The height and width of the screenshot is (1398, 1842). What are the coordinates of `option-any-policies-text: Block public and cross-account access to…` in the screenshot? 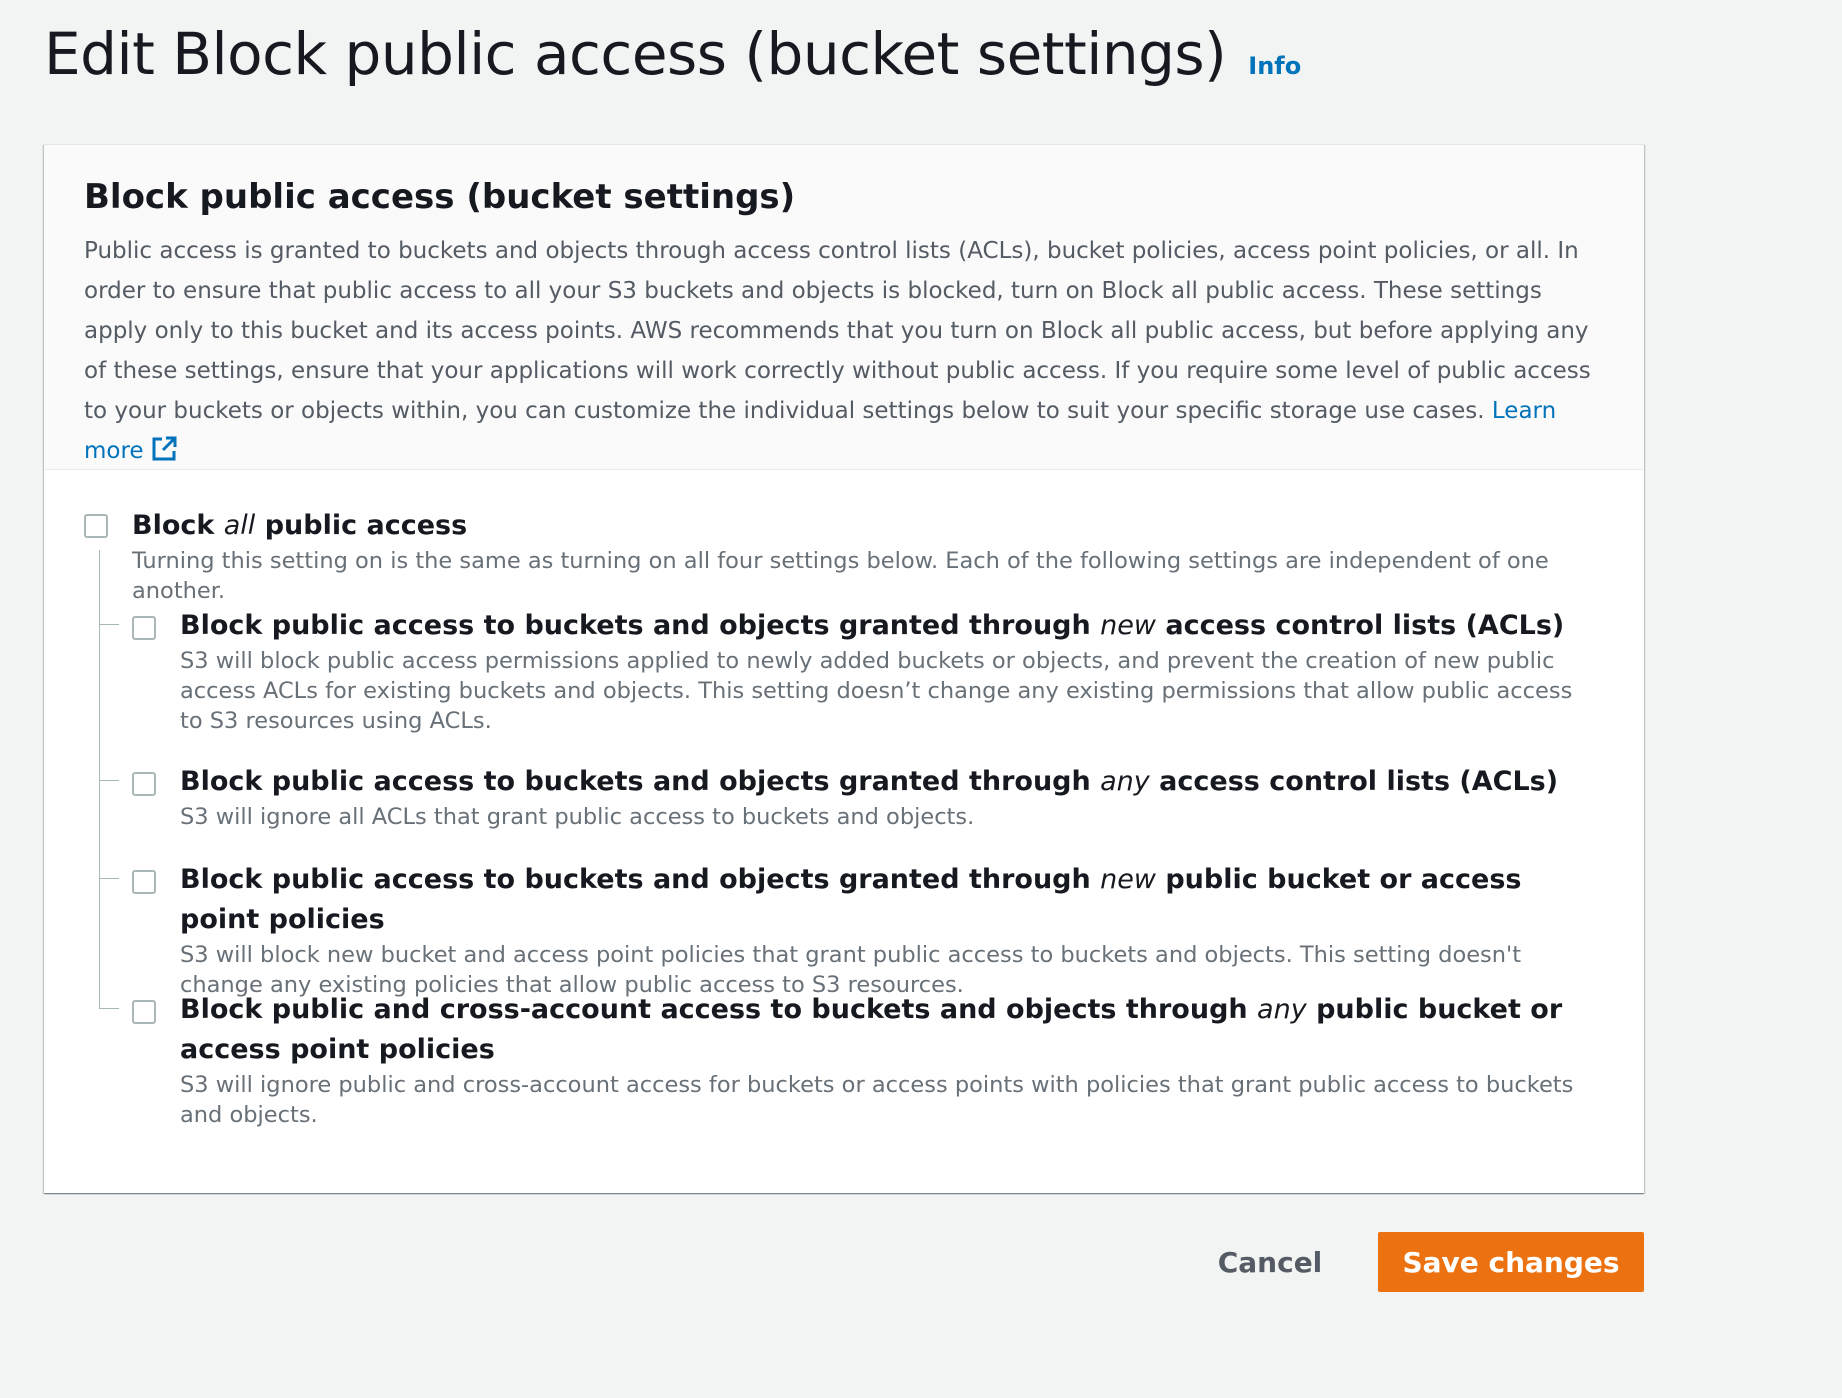 It's located at (890, 1060).